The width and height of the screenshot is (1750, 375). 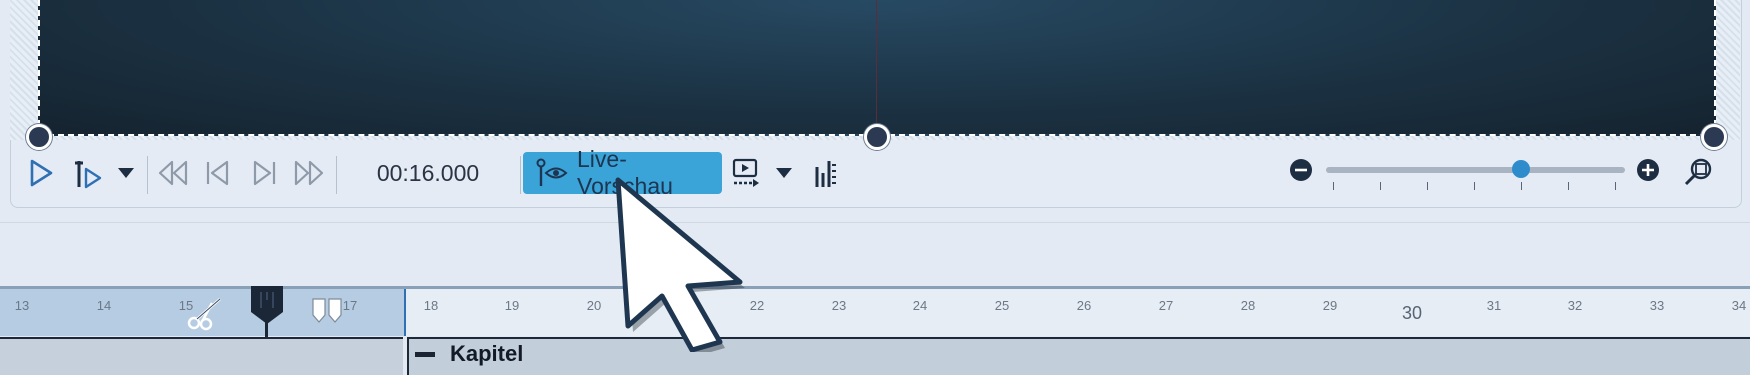 What do you see at coordinates (1575, 305) in the screenshot?
I see `ruler-tick-label: 32` at bounding box center [1575, 305].